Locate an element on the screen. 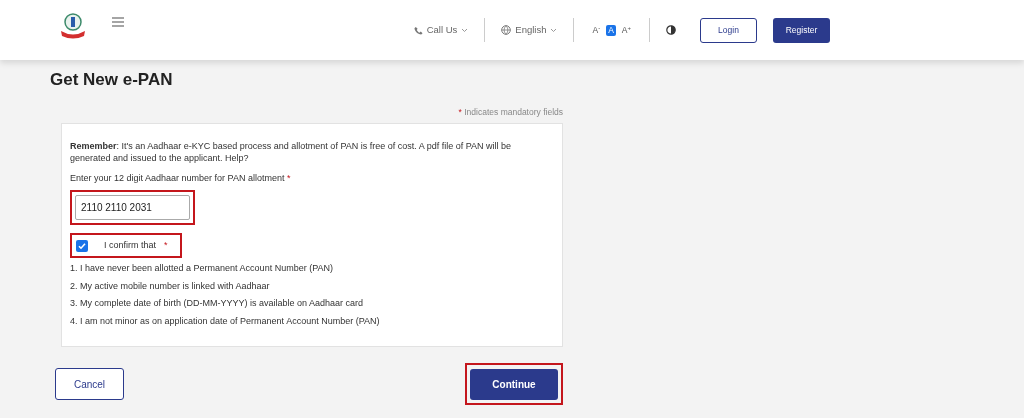 This screenshot has height=418, width=1024. language-menu: English is located at coordinates (529, 30).